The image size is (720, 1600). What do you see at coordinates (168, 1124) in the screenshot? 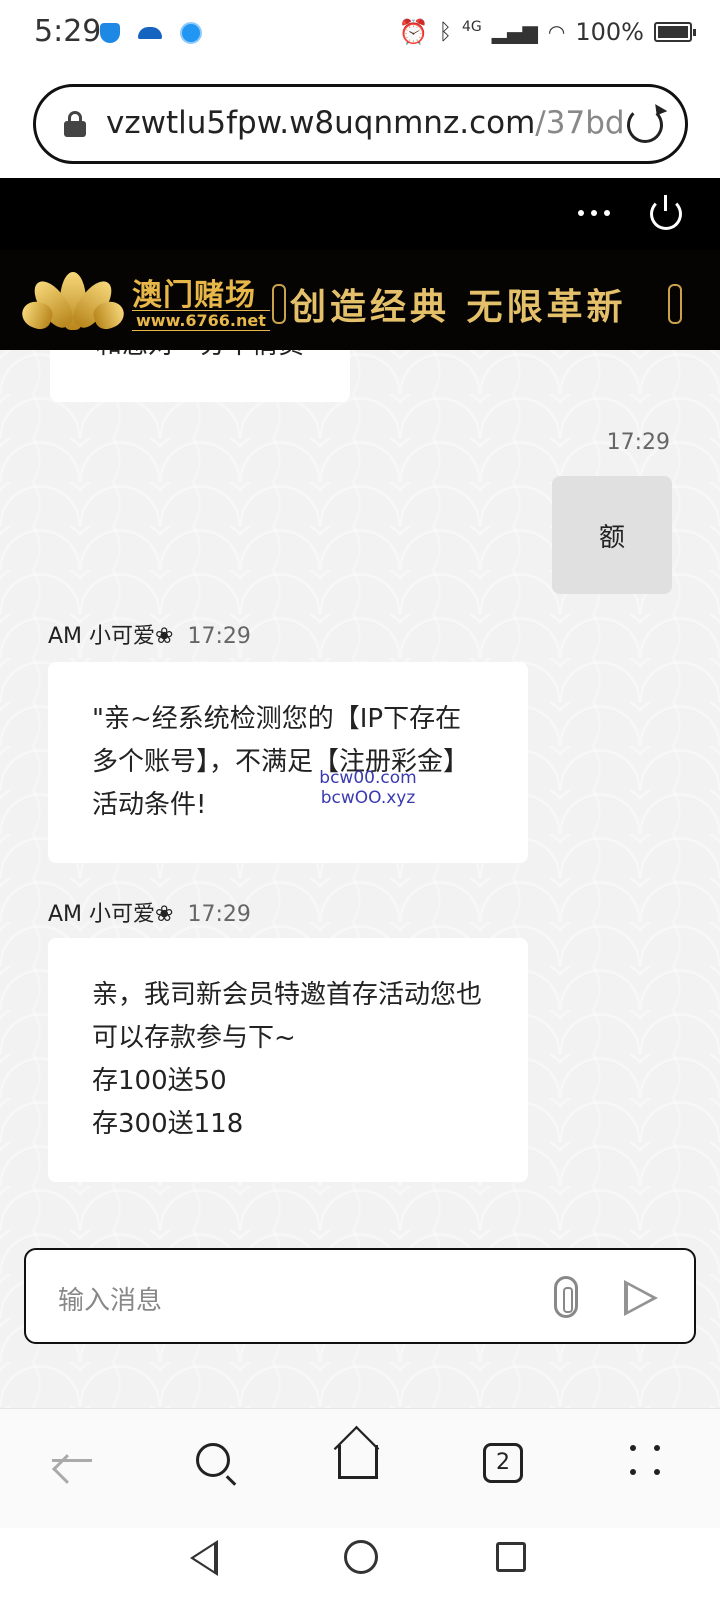
I see `message-text: 存300送118` at bounding box center [168, 1124].